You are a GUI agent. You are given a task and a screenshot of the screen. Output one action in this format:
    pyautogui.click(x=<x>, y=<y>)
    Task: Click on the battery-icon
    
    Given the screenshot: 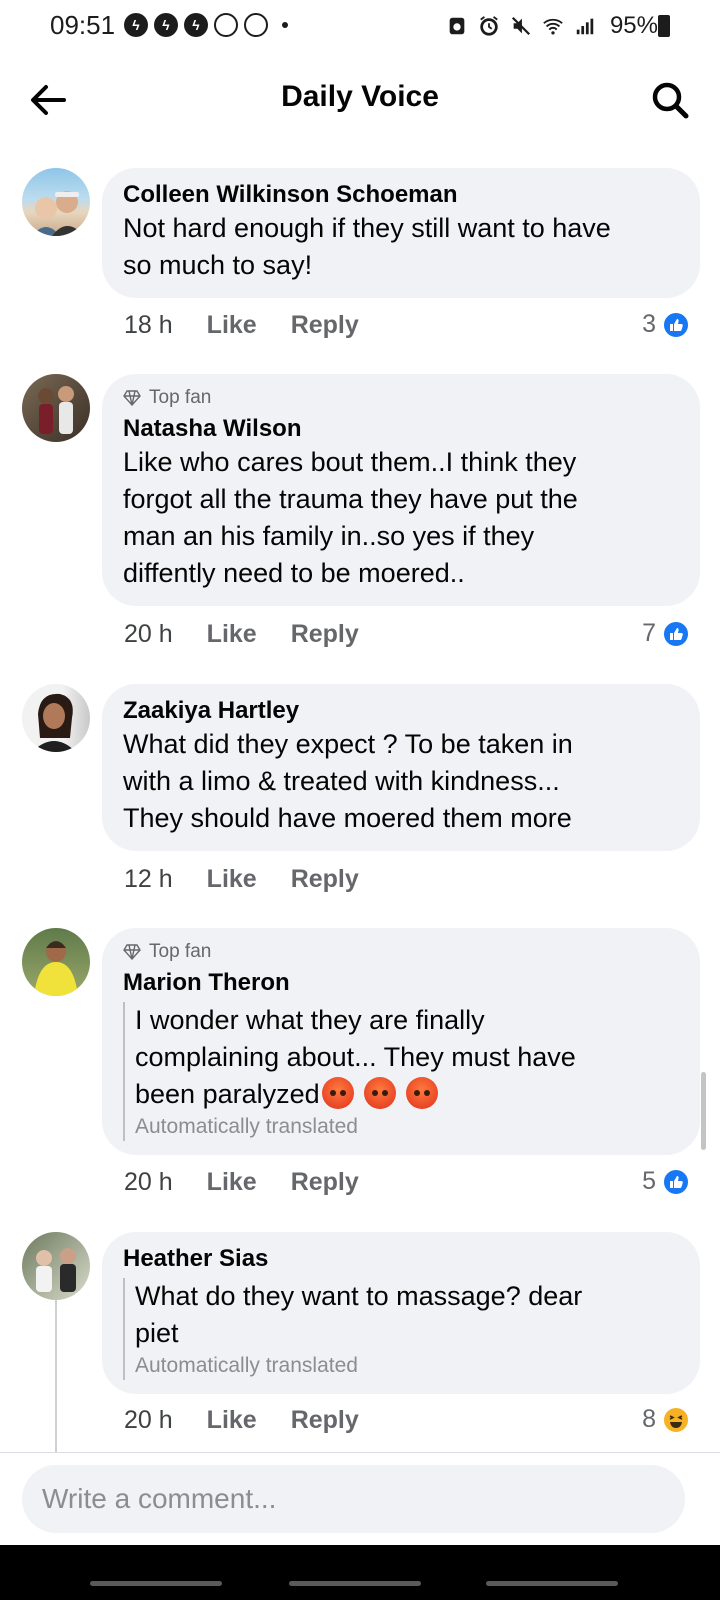 What is the action you would take?
    pyautogui.click(x=664, y=26)
    